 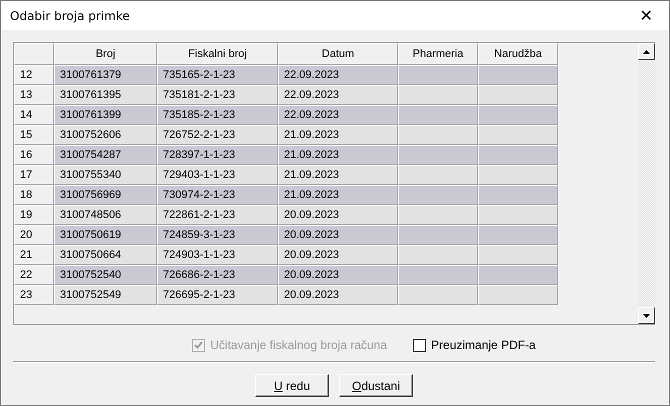 I want to click on table-cell: 735185-2-1-23, so click(x=217, y=115).